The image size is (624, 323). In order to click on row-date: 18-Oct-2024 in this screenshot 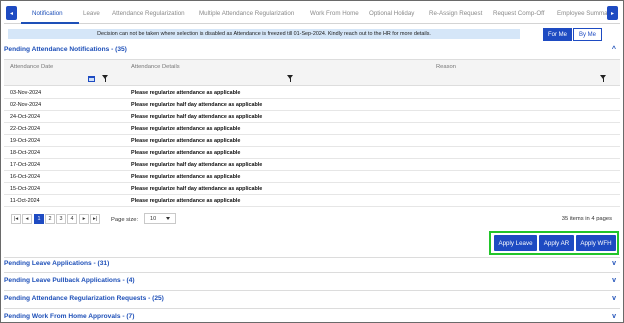, I will do `click(25, 153)`.